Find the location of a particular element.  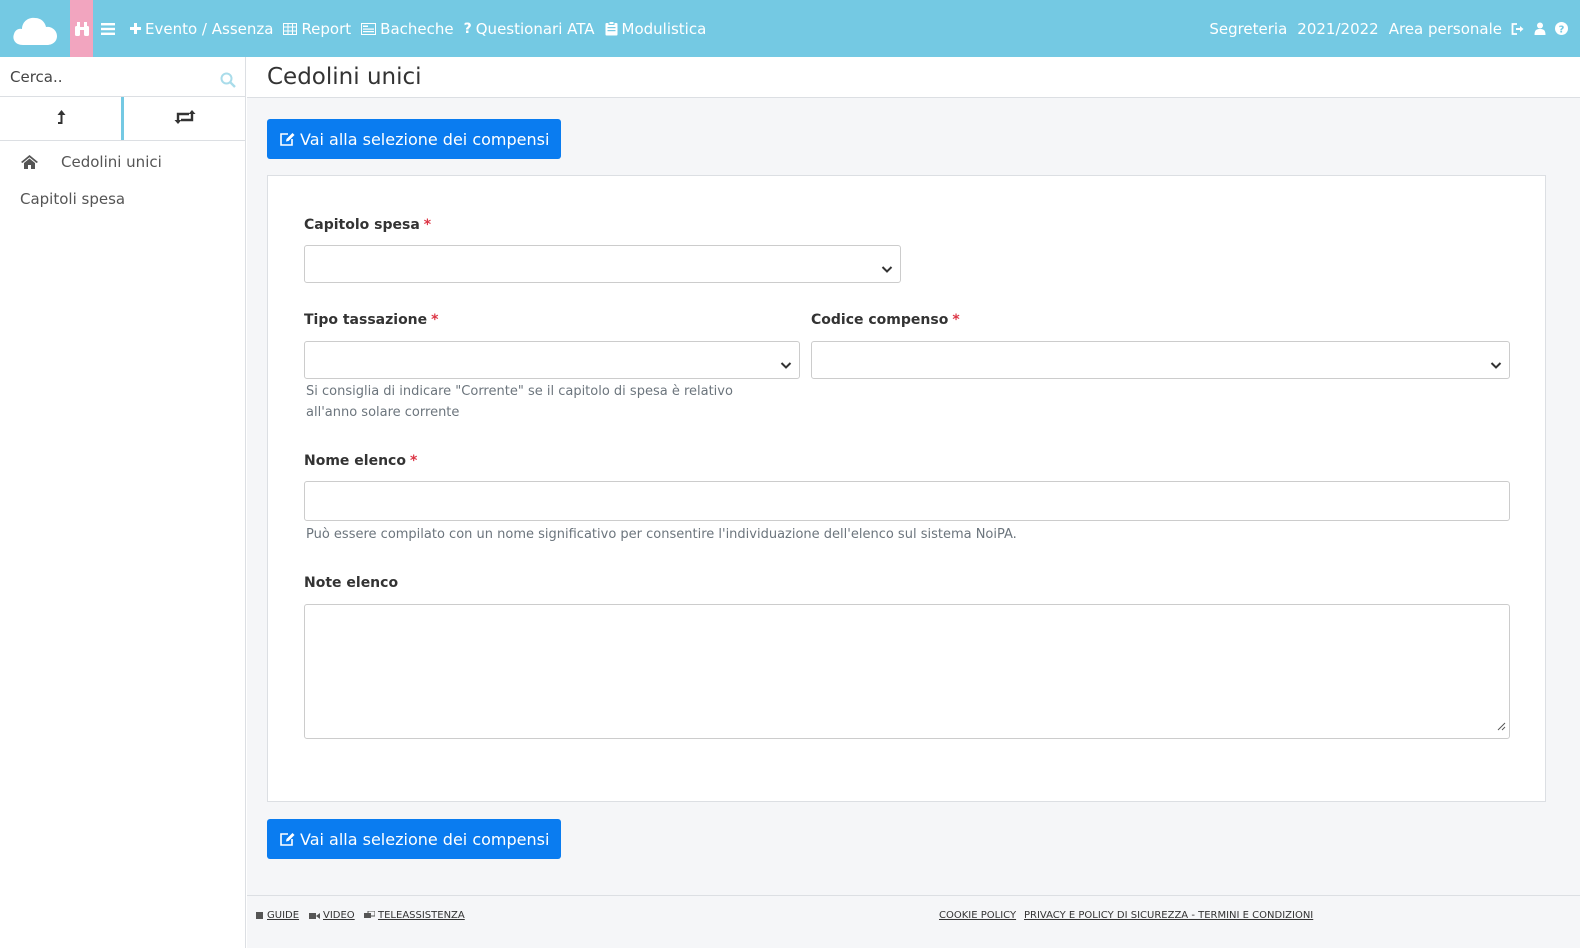

go-to-compensi-button-bottom: Vai alla selezione dei compensi is located at coordinates (414, 839).